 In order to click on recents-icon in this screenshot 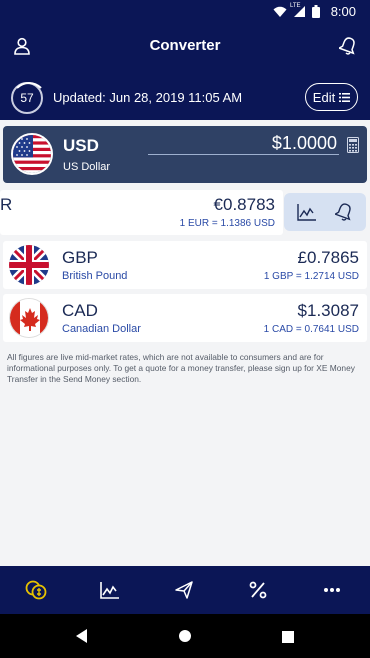, I will do `click(288, 639)`.